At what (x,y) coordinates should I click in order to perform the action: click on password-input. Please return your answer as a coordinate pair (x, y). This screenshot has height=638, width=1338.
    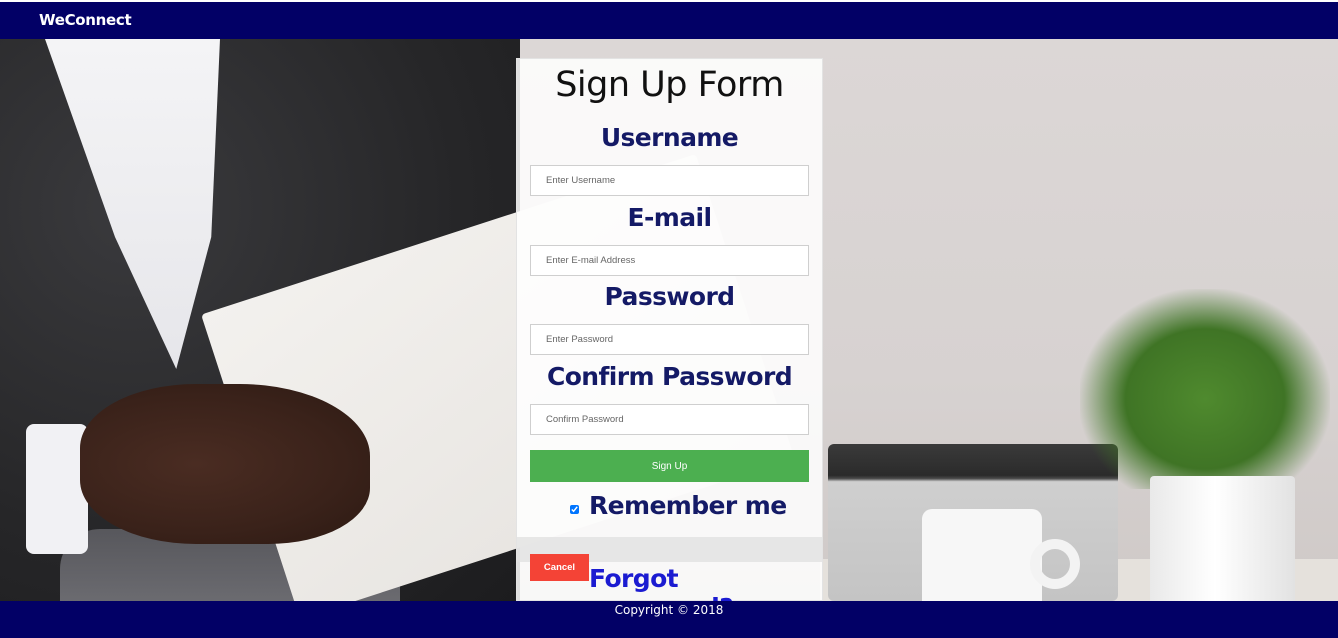
    Looking at the image, I should click on (669, 339).